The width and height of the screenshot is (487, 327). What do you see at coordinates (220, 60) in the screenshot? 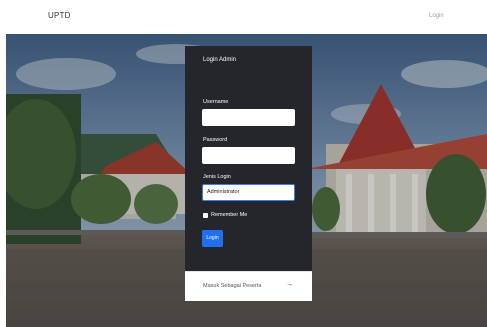
I see `panel-title: Login Admin` at bounding box center [220, 60].